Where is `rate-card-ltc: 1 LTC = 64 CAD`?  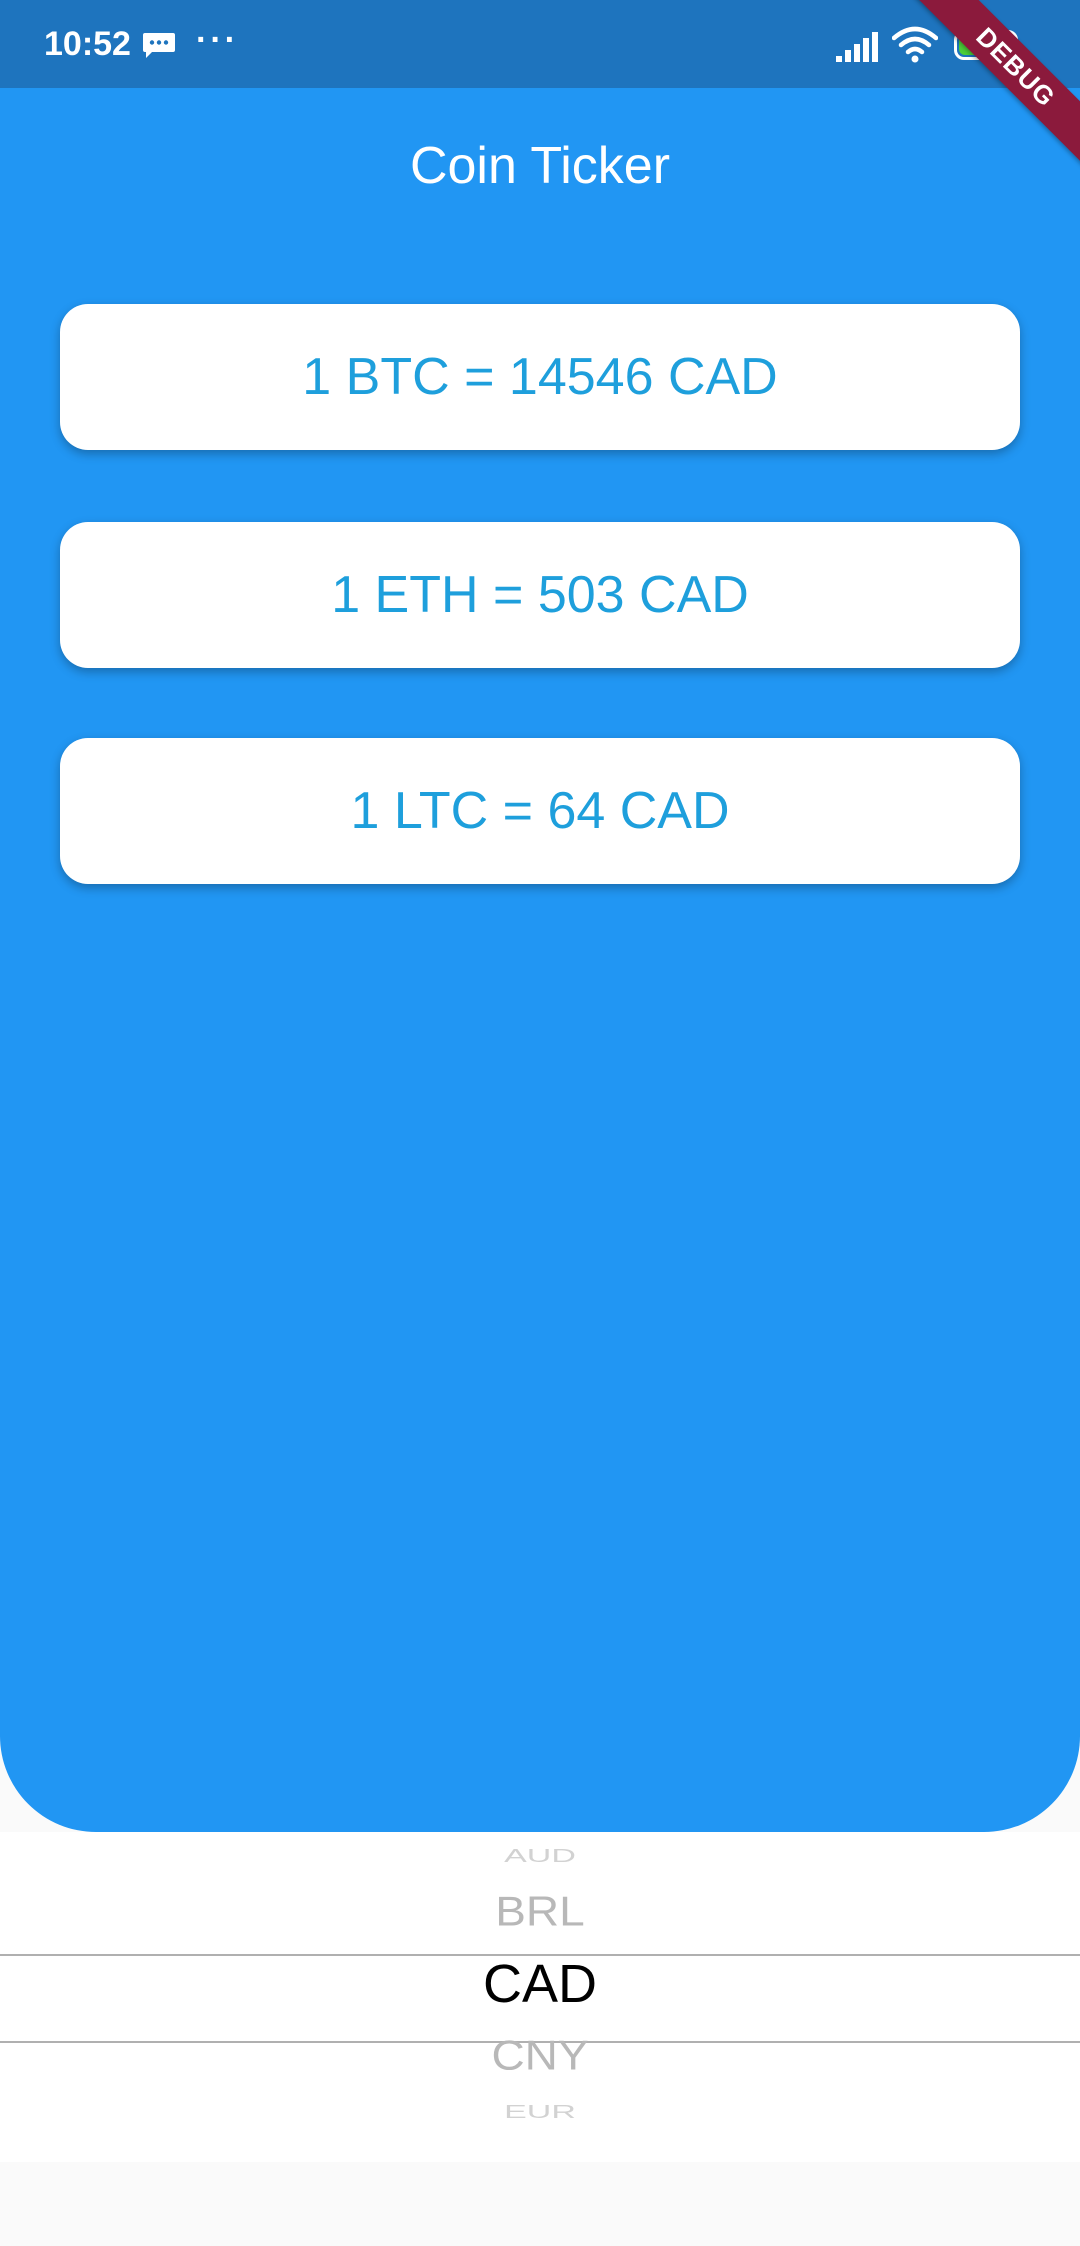 rate-card-ltc: 1 LTC = 64 CAD is located at coordinates (540, 811).